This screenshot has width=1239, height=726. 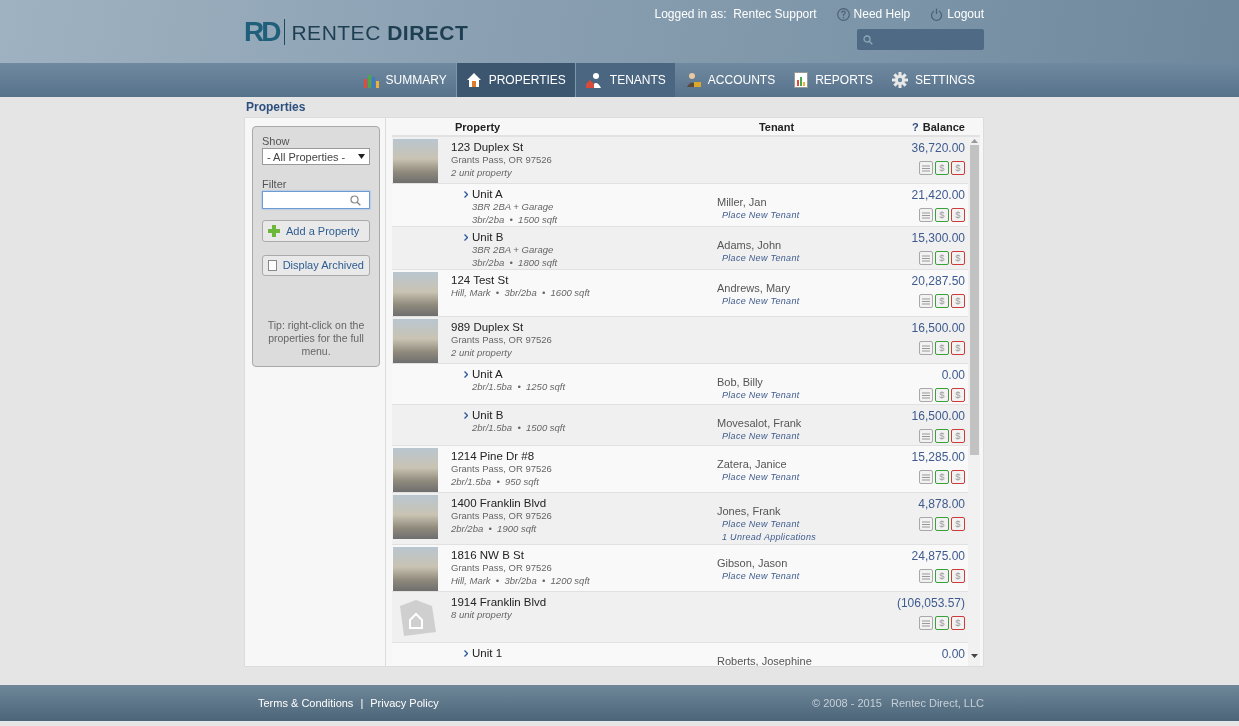 I want to click on property-detail: 2br/1.5ba • 1500 sqft, so click(x=519, y=427).